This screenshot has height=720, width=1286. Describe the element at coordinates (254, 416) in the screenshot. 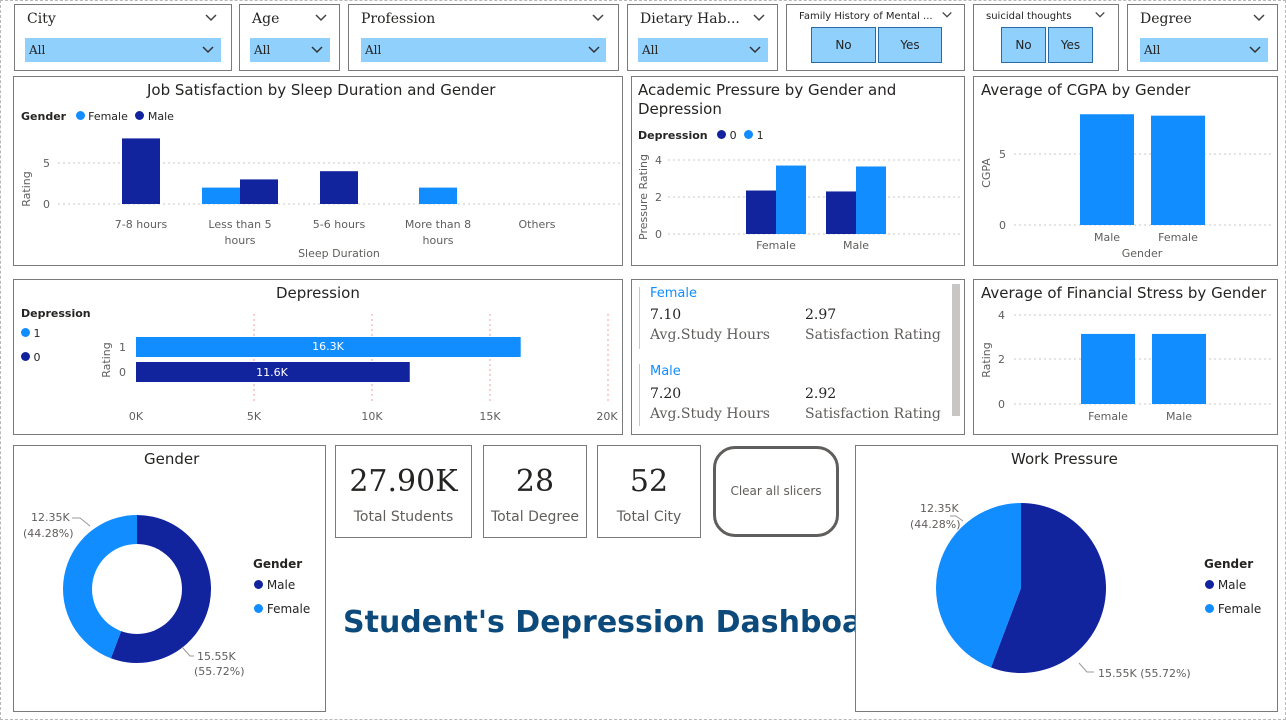

I see `x-tick: 5K` at that location.